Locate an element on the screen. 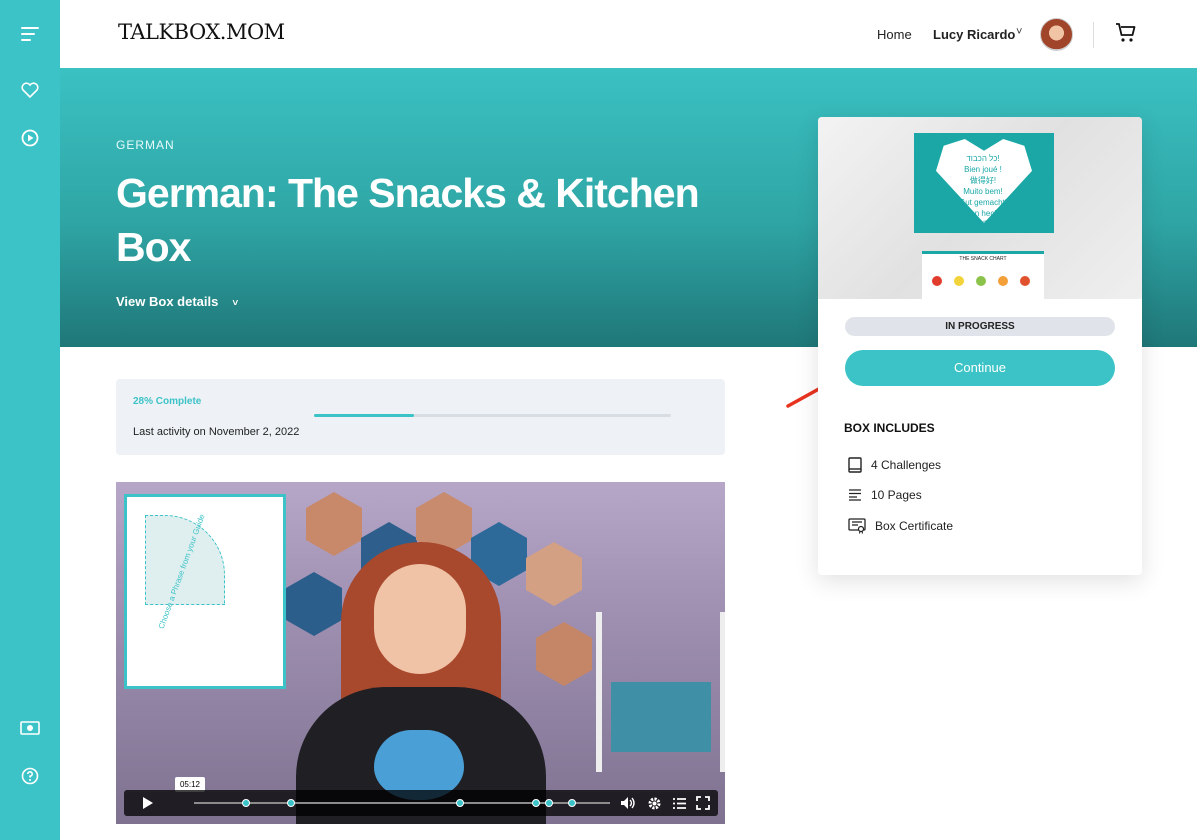  include-certificate: Box Certificate is located at coordinates (900, 526).